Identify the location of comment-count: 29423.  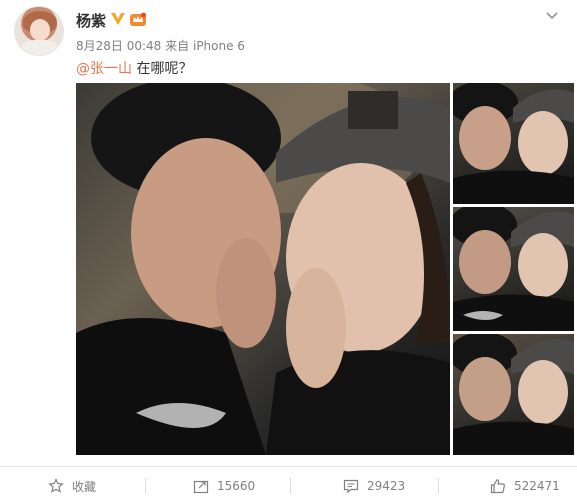
(386, 486).